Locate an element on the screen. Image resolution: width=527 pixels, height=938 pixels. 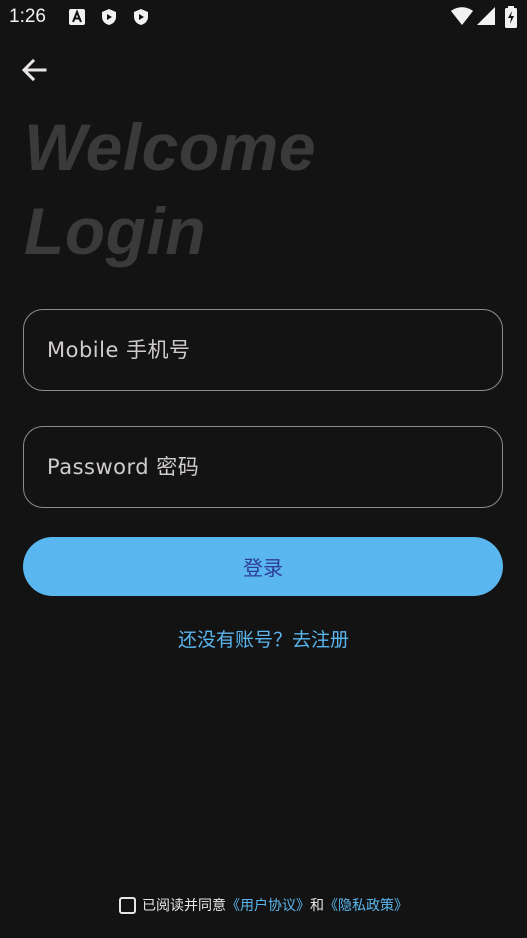
a11y-icon is located at coordinates (77, 17).